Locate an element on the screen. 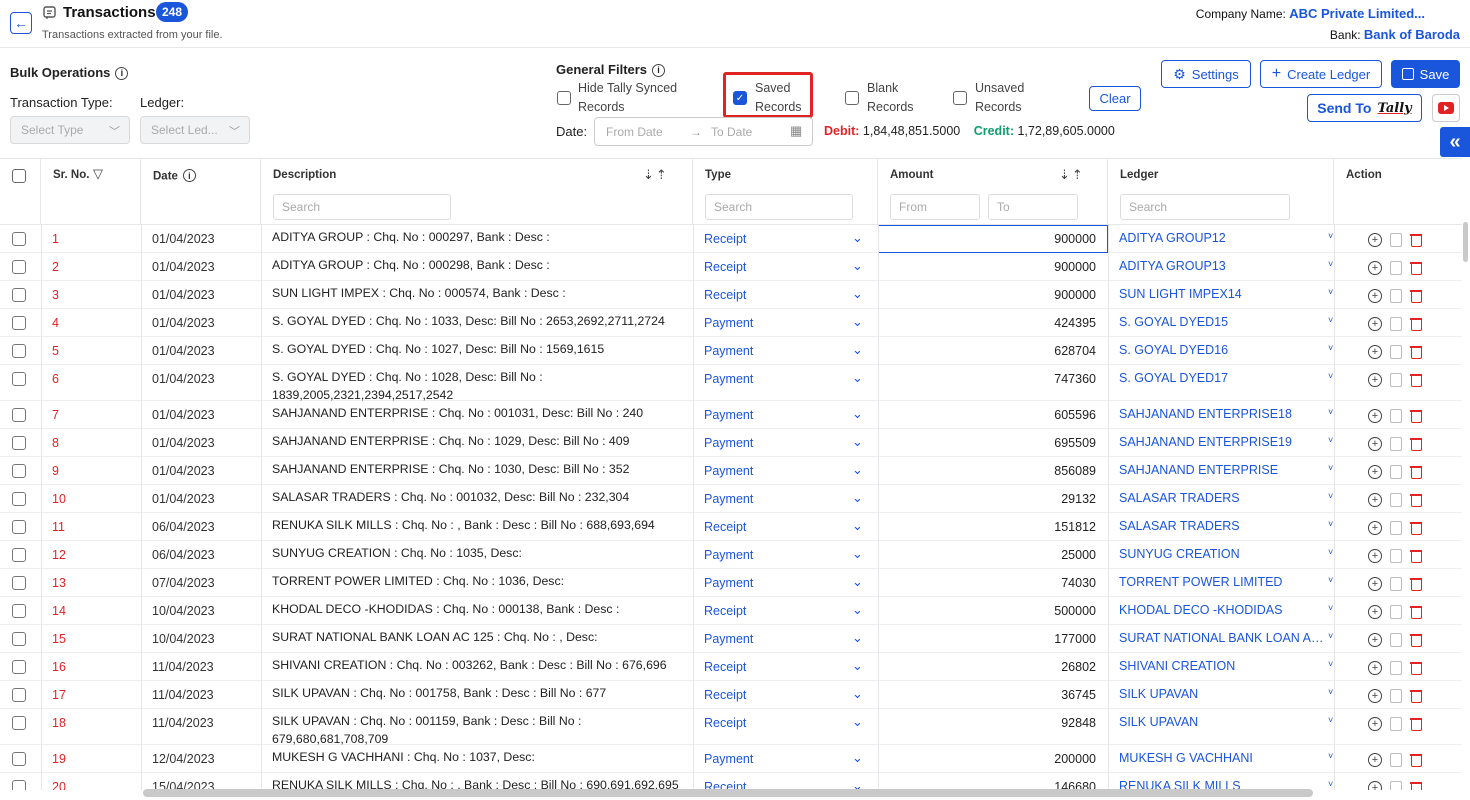 The image size is (1470, 800). row-ledger-select: SAHJANAND ENTERPRISE is located at coordinates (1225, 470).